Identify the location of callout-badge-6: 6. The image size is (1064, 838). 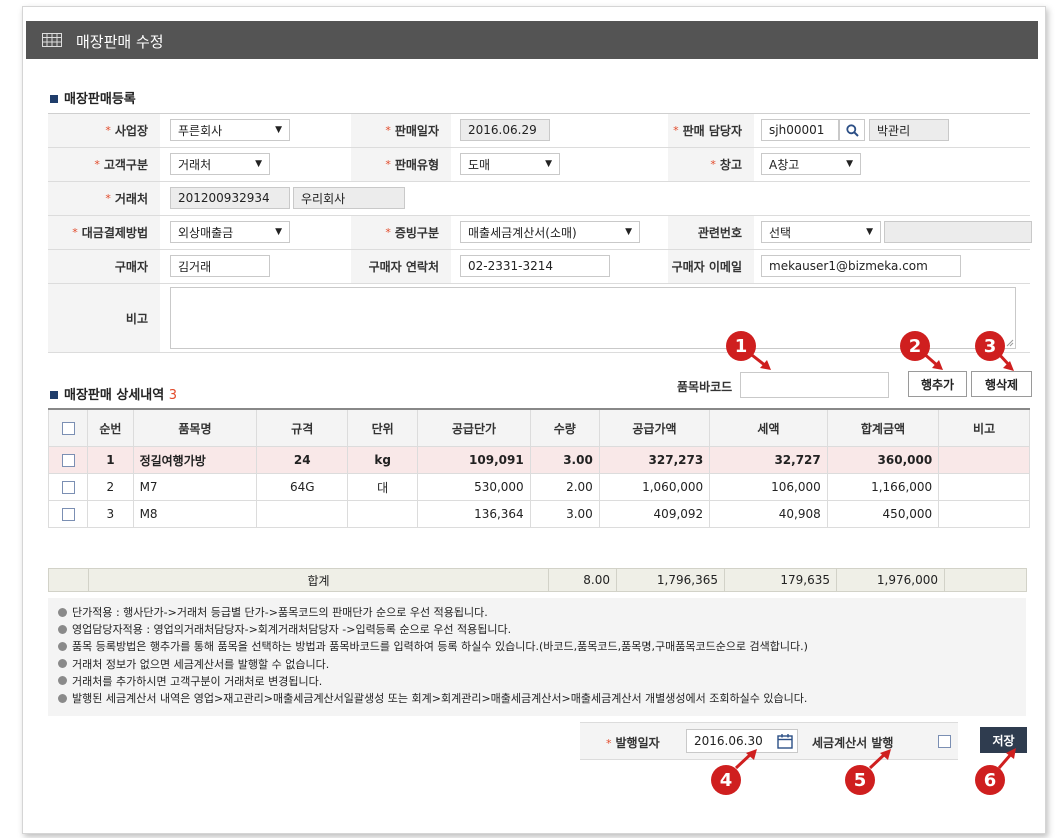
(990, 780).